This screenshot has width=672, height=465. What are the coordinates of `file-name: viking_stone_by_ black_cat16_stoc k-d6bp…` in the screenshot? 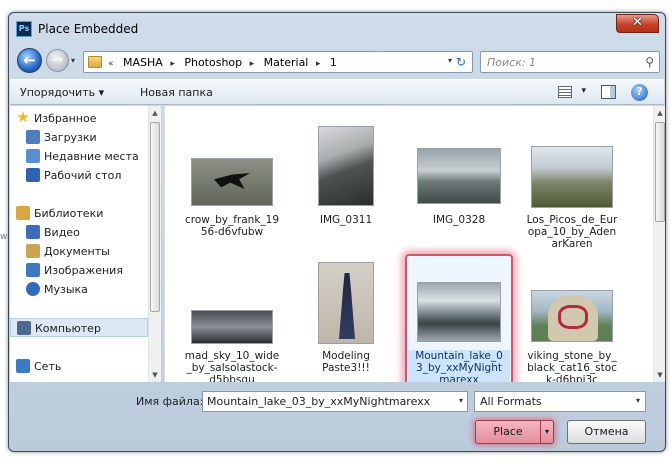 It's located at (572, 366).